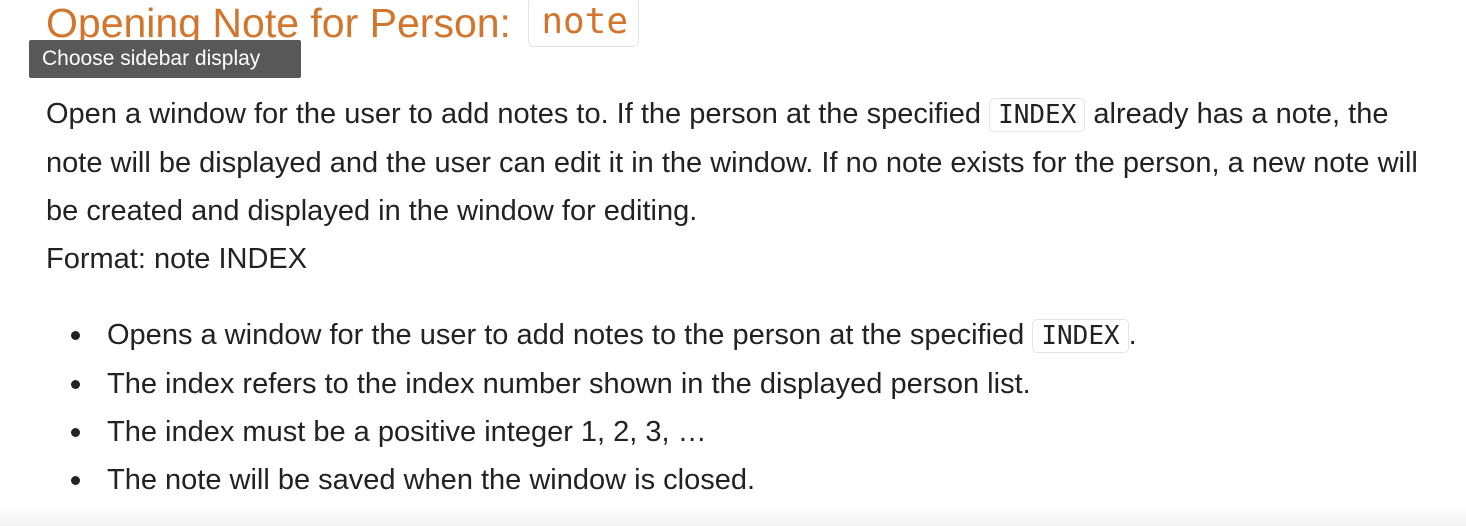 Image resolution: width=1466 pixels, height=526 pixels. What do you see at coordinates (165, 59) in the screenshot?
I see `sidebar-display-tooltip: Choose sidebar display` at bounding box center [165, 59].